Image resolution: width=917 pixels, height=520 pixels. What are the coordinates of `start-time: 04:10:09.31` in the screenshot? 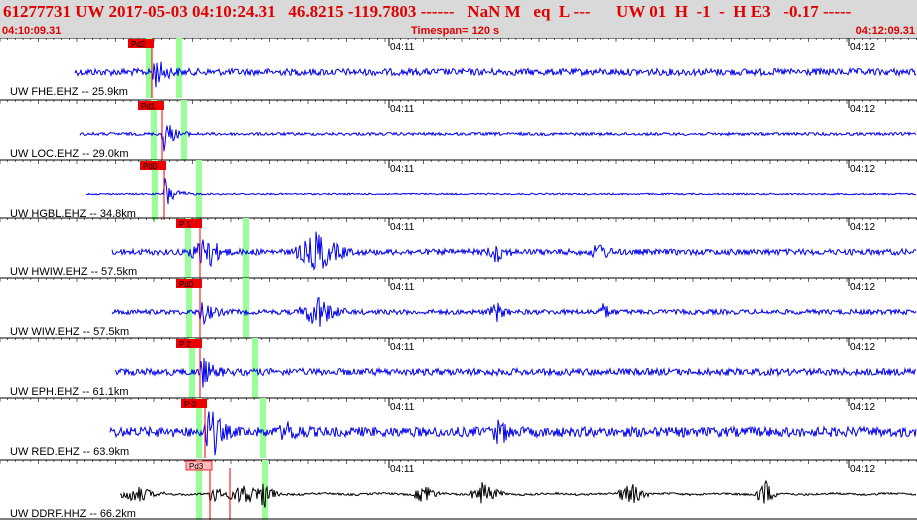 It's located at (32, 31).